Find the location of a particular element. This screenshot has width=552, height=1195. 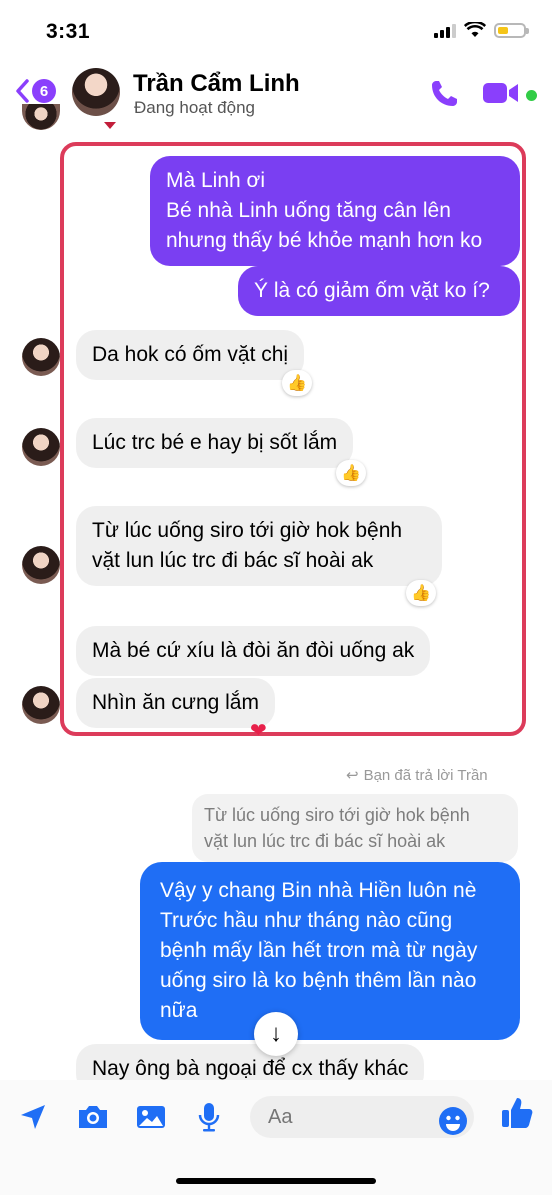

reply-note-text: Bạn đã trả lời Trần is located at coordinates (425, 775).